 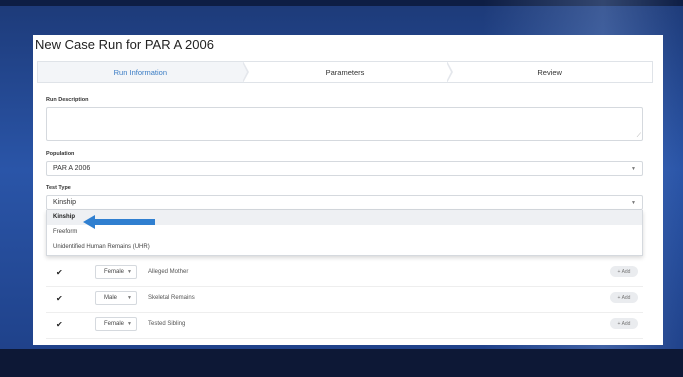 I want to click on list-item: ✔ Male ▼ Skeletal Remains + Add, so click(x=344, y=300).